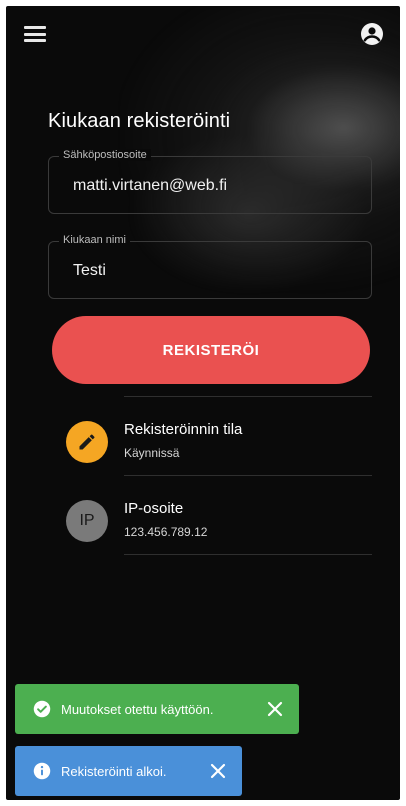  Describe the element at coordinates (183, 429) in the screenshot. I see `registration-status-title: Rekisteröinnin tila` at that location.